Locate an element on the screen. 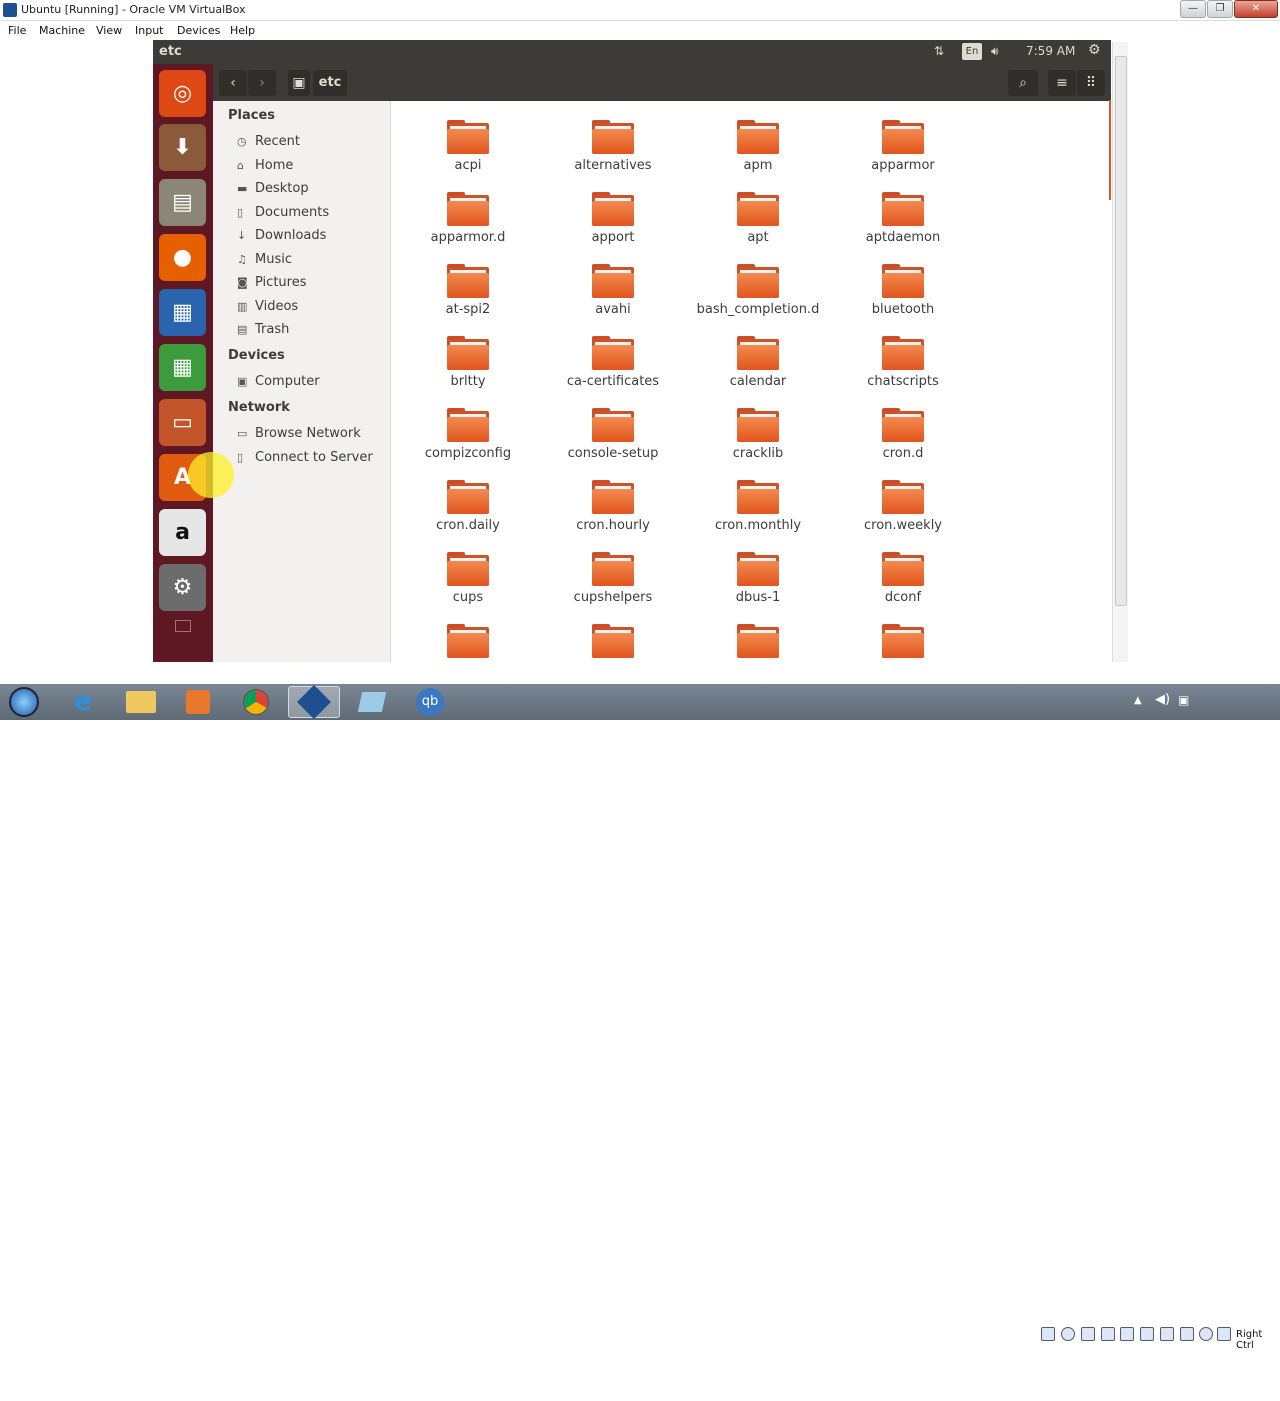  panel-clock: 7:59 AM is located at coordinates (1050, 51).